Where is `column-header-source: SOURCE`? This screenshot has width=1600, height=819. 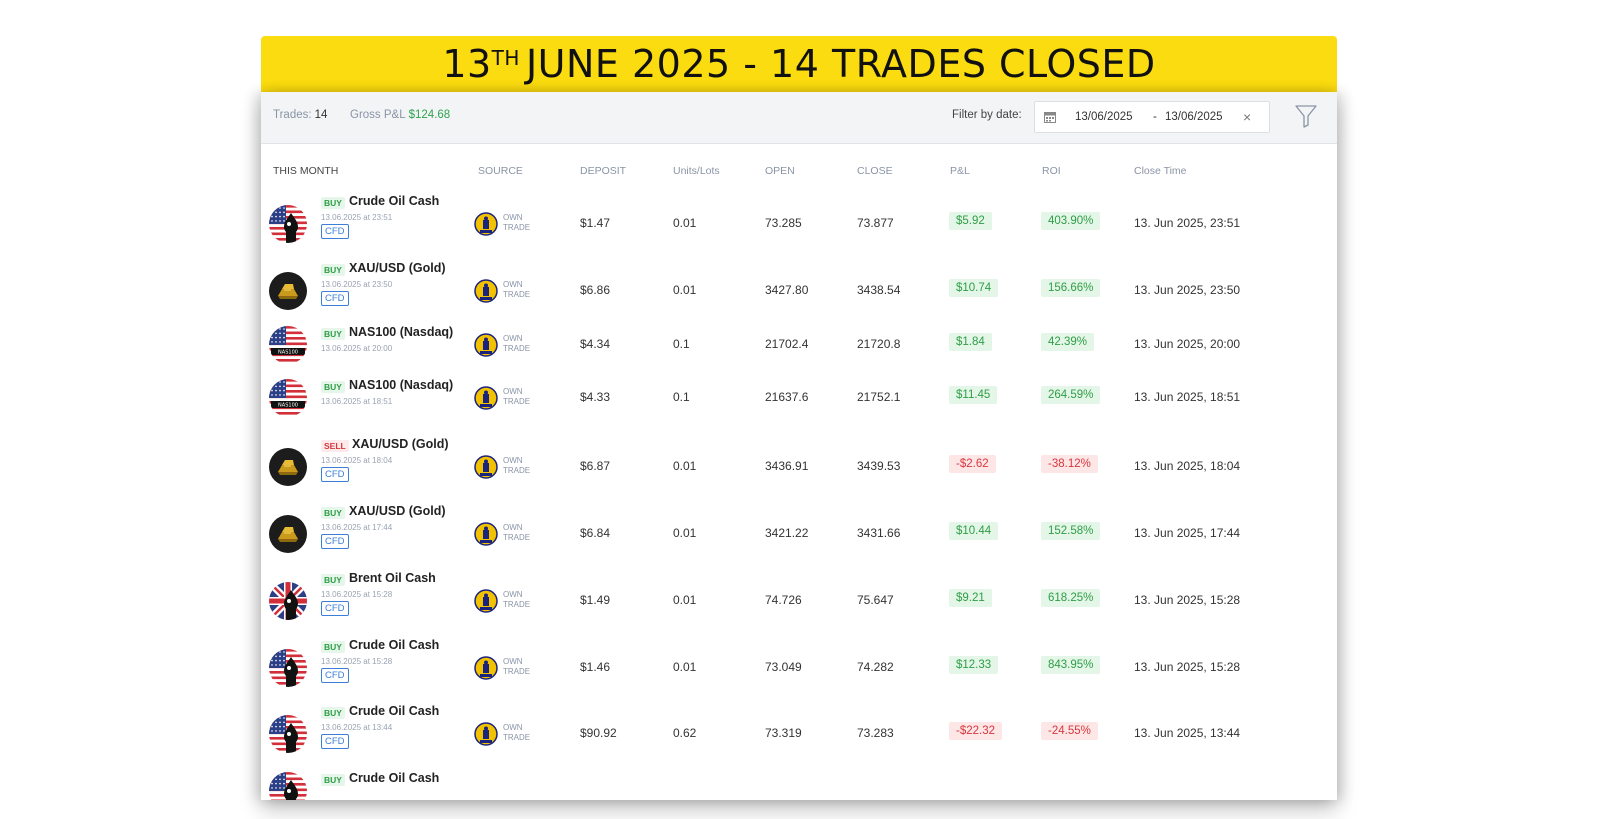 column-header-source: SOURCE is located at coordinates (500, 171).